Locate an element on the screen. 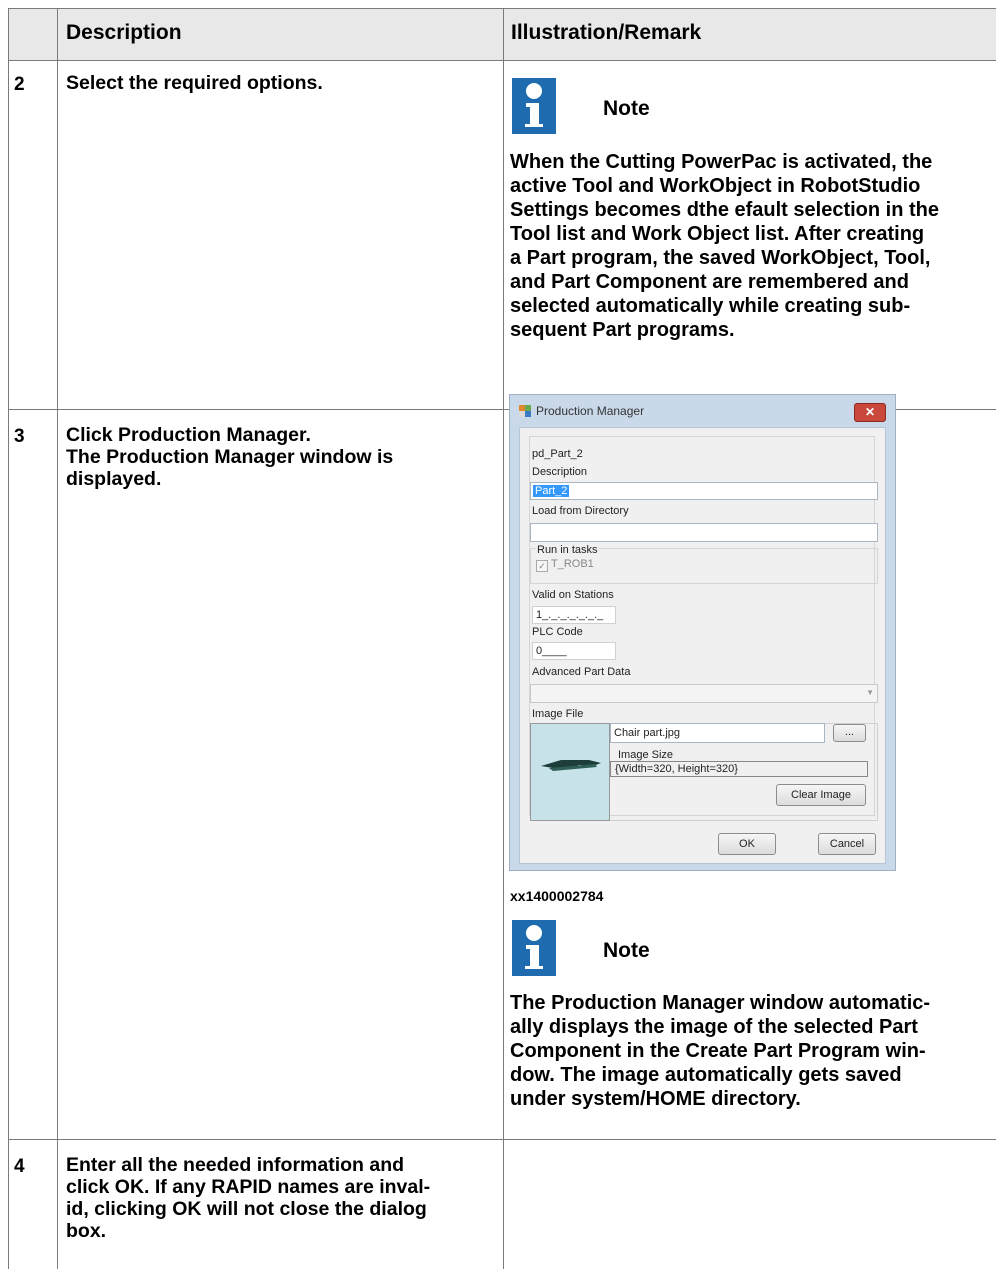  advanced-label: Advanced Part Data is located at coordinates (581, 672).